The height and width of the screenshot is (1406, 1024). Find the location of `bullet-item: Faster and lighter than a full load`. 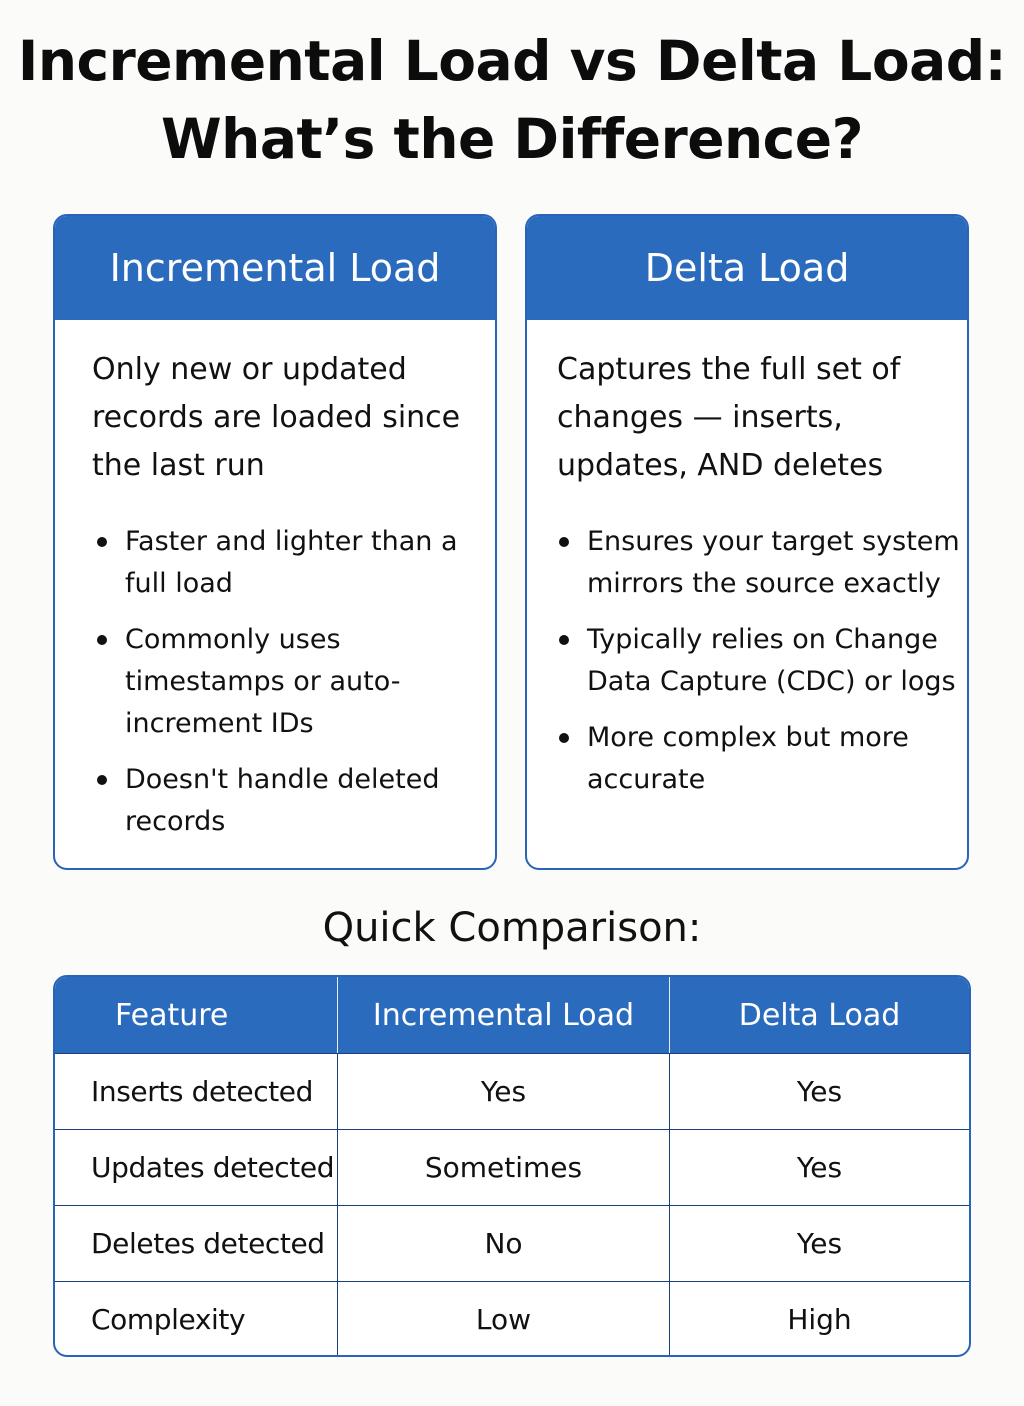

bullet-item: Faster and lighter than a full load is located at coordinates (295, 563).